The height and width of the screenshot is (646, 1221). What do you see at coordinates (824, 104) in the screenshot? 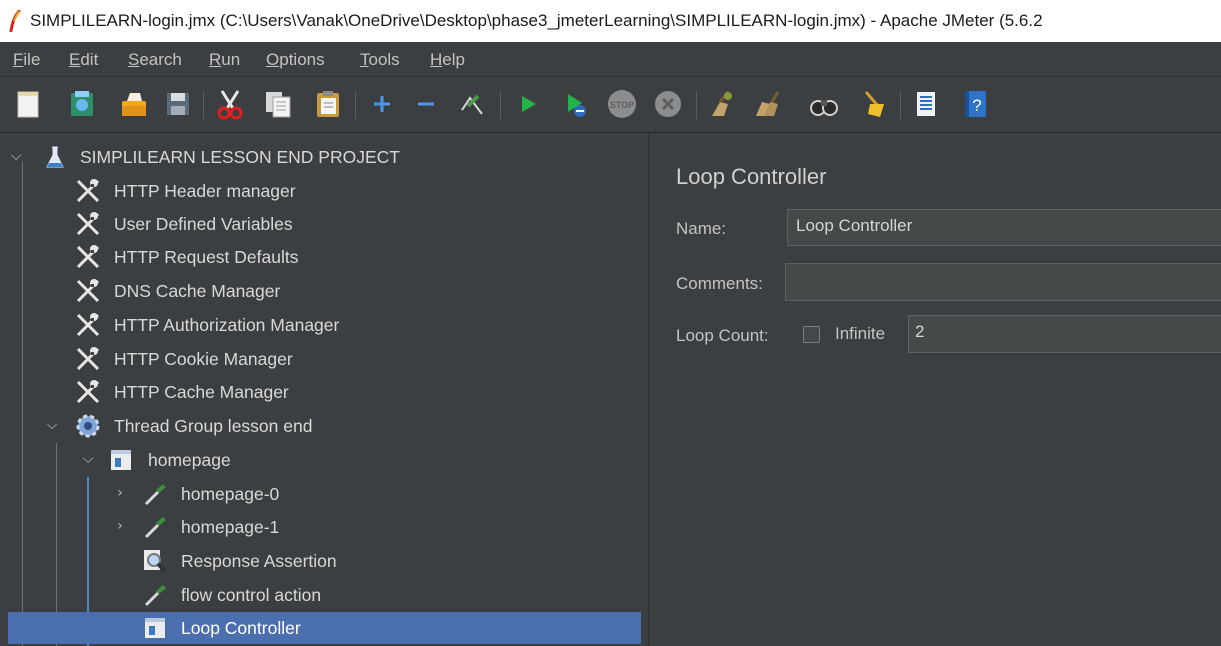
I see `search-icon` at bounding box center [824, 104].